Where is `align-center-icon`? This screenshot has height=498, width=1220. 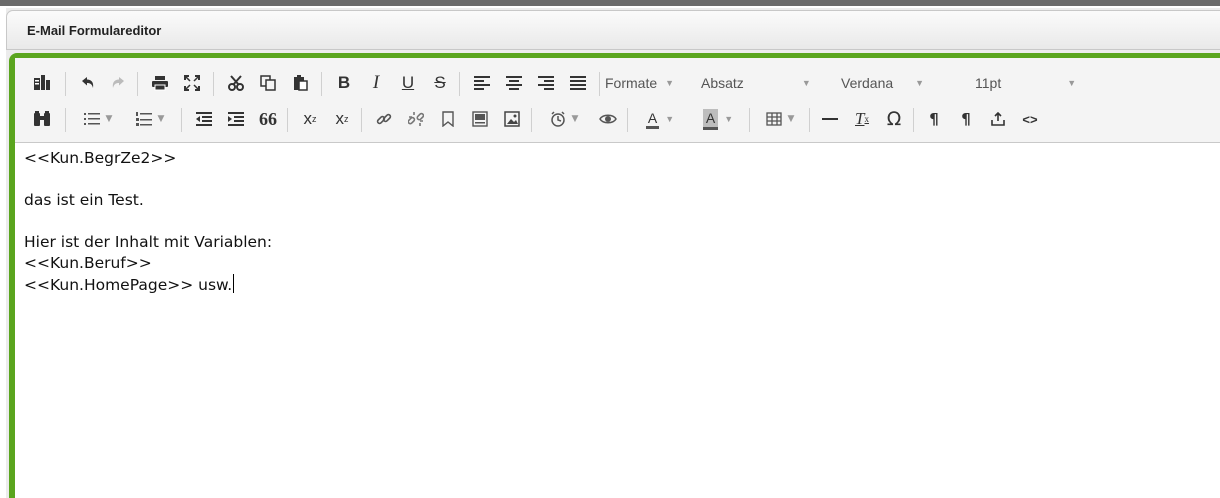 align-center-icon is located at coordinates (514, 83).